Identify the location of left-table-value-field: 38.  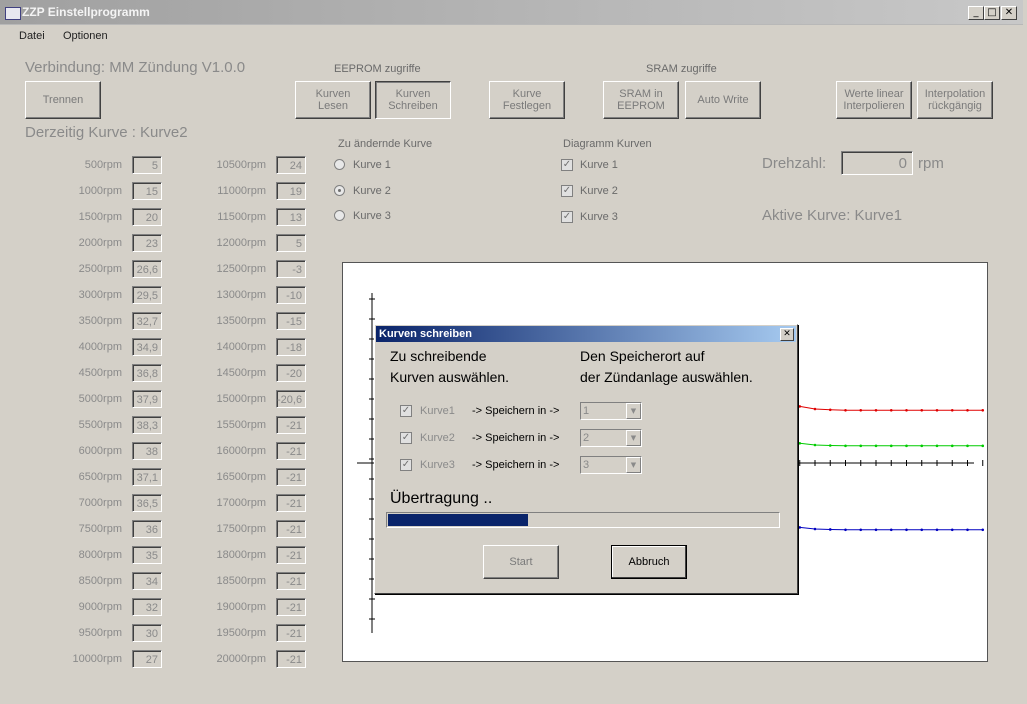
(147, 451).